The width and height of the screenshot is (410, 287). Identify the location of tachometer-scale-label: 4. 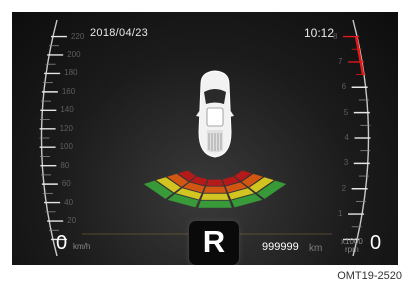
(346, 137).